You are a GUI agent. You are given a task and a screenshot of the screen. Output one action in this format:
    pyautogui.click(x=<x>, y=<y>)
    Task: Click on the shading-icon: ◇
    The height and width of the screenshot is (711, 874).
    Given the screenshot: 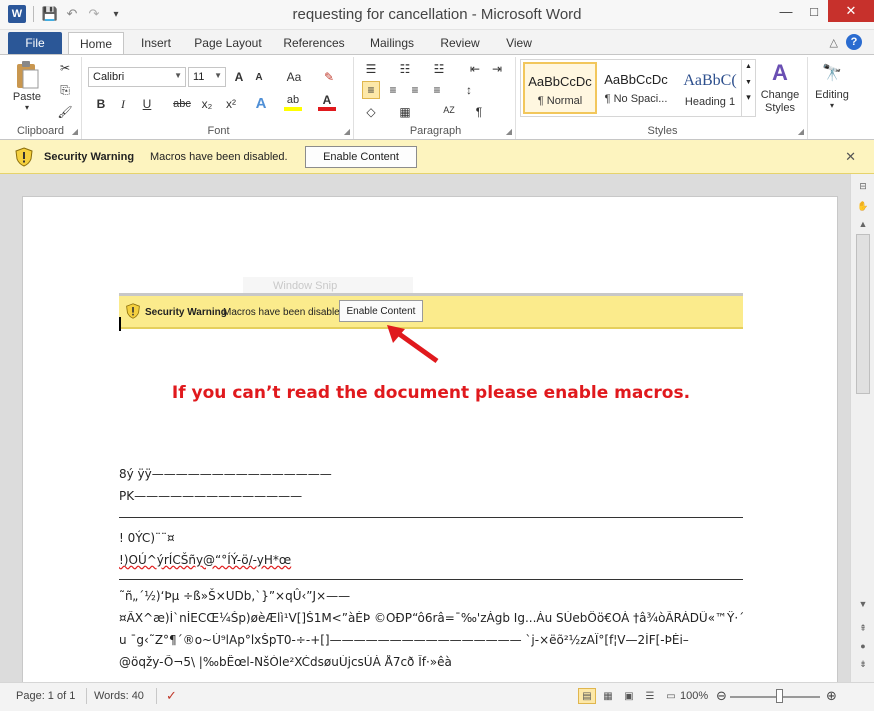 What is the action you would take?
    pyautogui.click(x=371, y=112)
    